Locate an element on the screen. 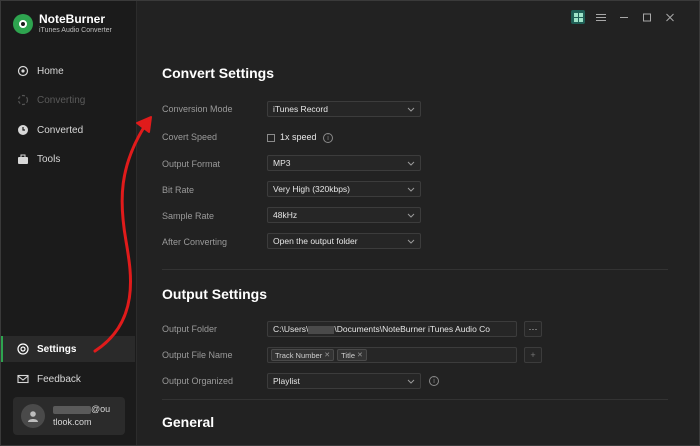 This screenshot has width=700, height=446. output-folder-label: Output Folder is located at coordinates (190, 329).